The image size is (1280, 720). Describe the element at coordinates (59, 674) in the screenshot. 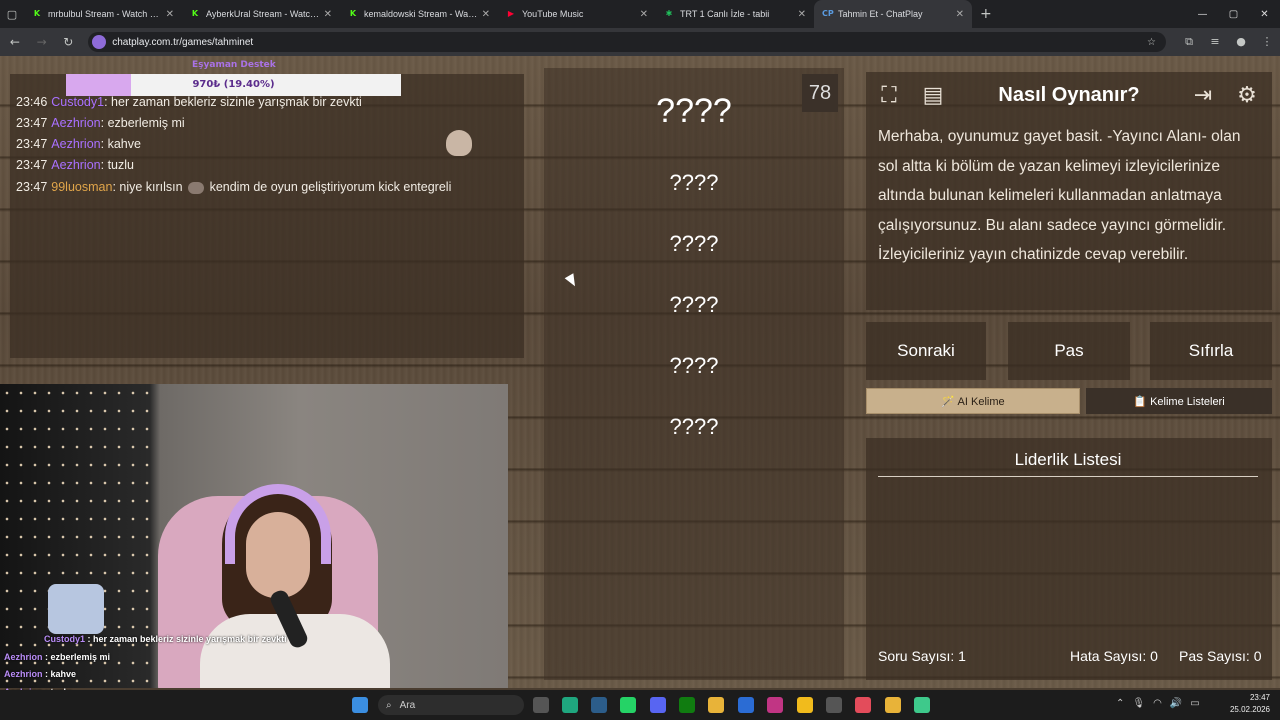

I see `overlay-chat-text: : kahve` at that location.